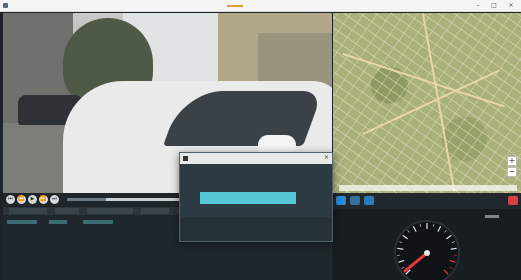 This screenshot has width=521, height=280. I want to click on skip-forward-icon: ⏭, so click(54, 199).